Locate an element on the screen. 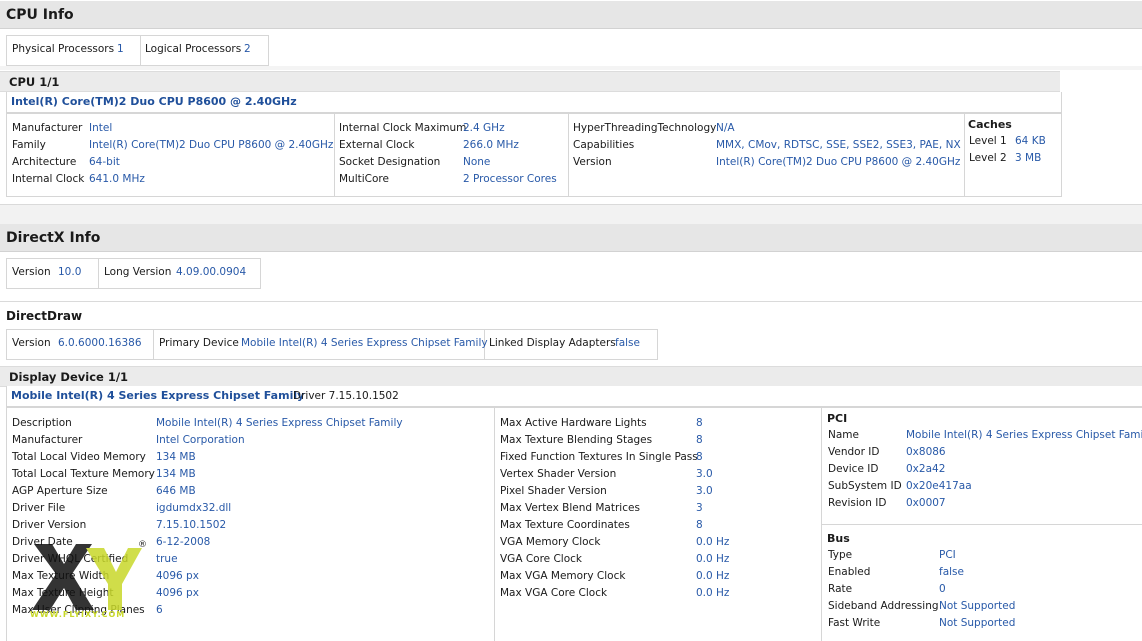 The height and width of the screenshot is (641, 1142). pci-device-id-value: 0x2a42 is located at coordinates (926, 469).